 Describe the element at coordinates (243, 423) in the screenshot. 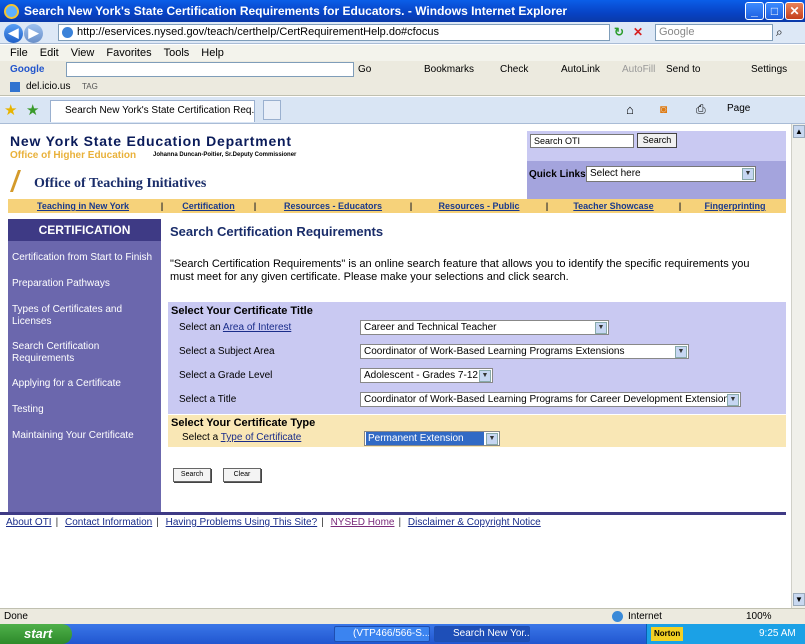

I see `type-section-heading: Select Your Certificate Type` at that location.